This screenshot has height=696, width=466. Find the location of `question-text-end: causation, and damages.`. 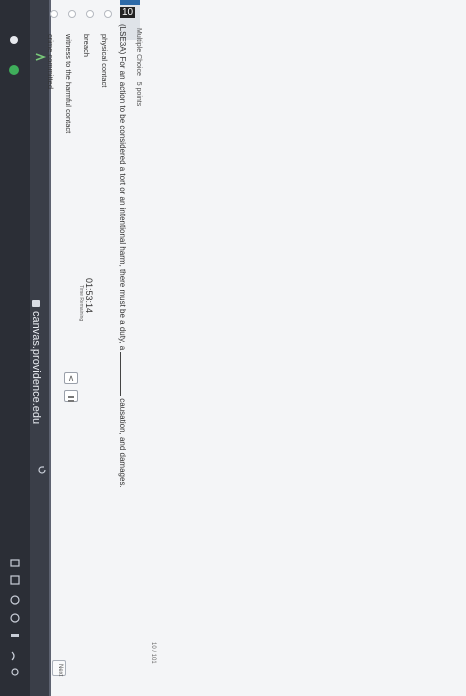

question-text-end: causation, and damages. is located at coordinates (122, 443).